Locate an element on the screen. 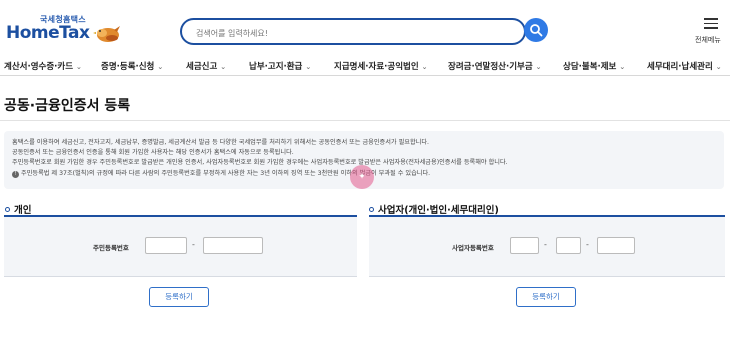 This screenshot has width=730, height=348. personal-register-button: 등록하기 is located at coordinates (179, 297).